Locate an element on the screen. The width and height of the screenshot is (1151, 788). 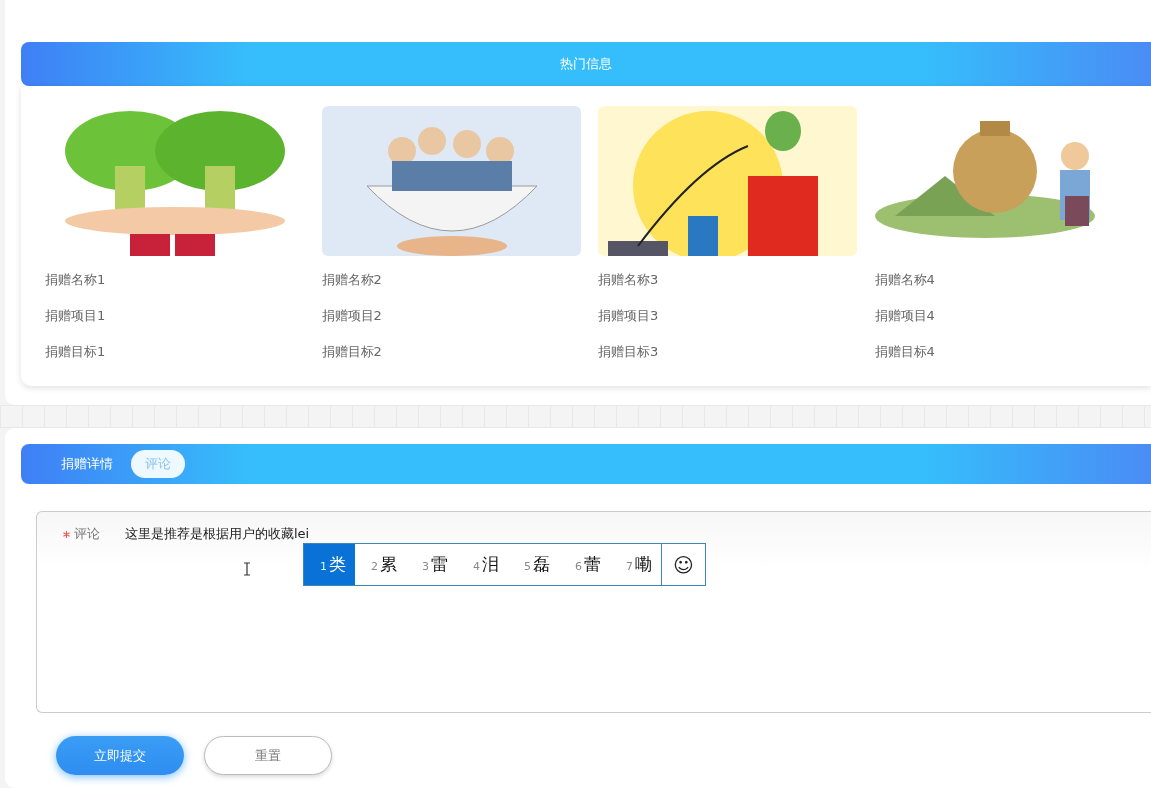
ime-candidate: 1 类 is located at coordinates (329, 564).